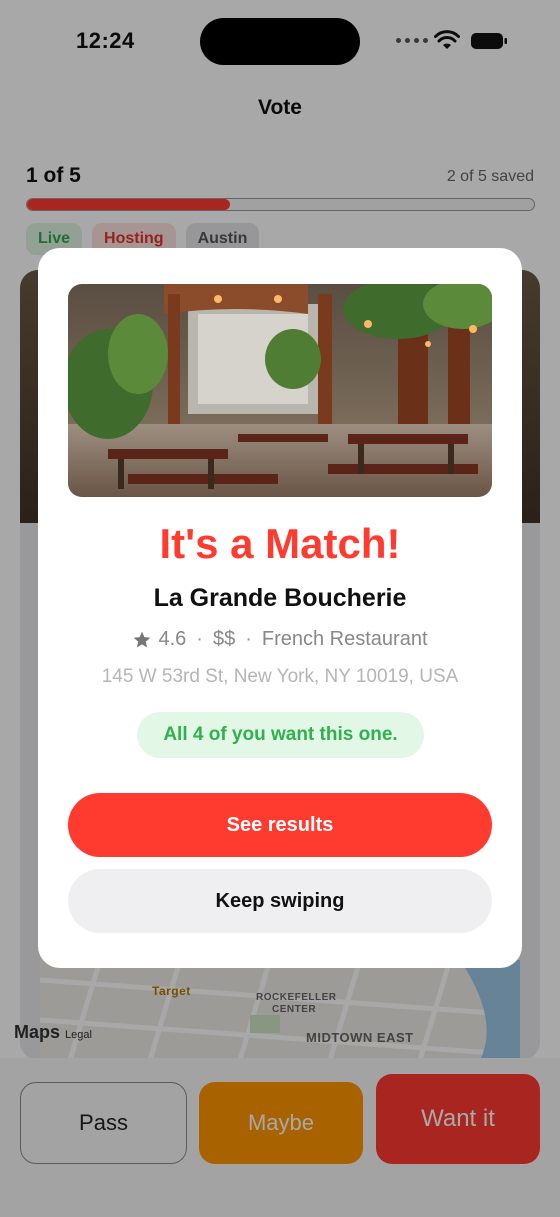 This screenshot has height=1217, width=560. I want to click on see-results-button: See results, so click(280, 825).